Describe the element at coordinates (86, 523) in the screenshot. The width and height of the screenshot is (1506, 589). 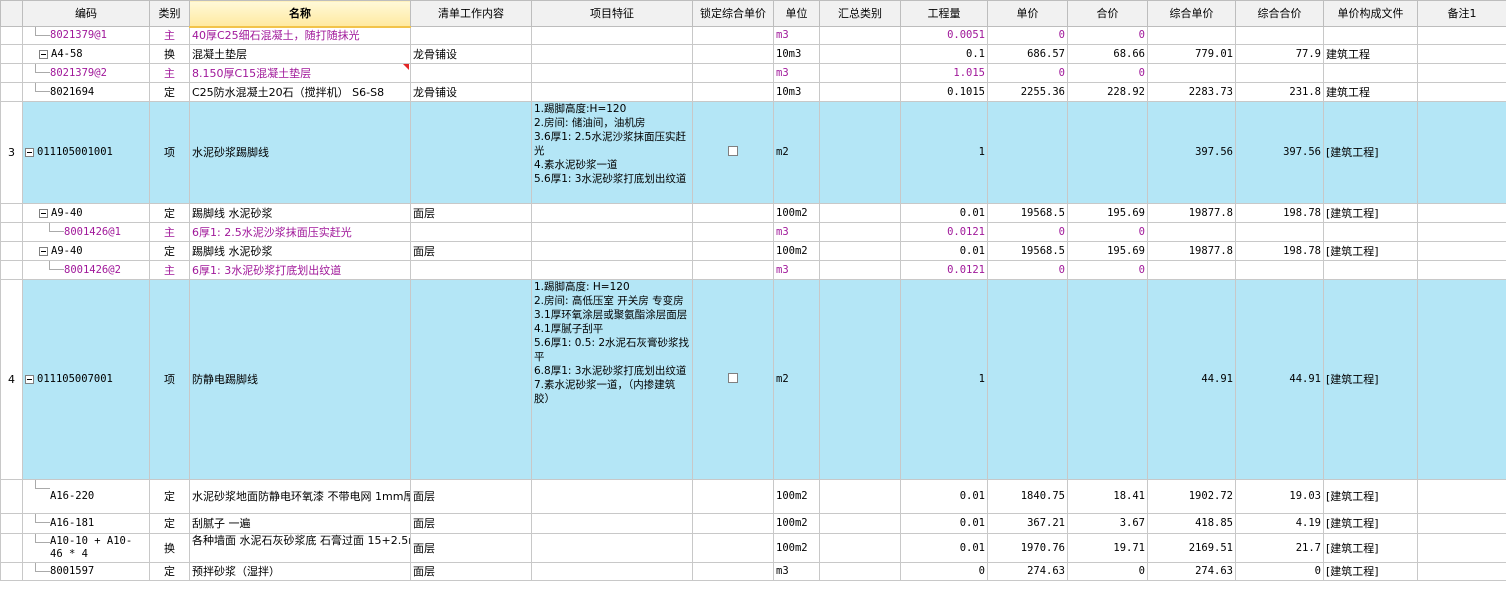
I see `cell-code: A16-181` at that location.